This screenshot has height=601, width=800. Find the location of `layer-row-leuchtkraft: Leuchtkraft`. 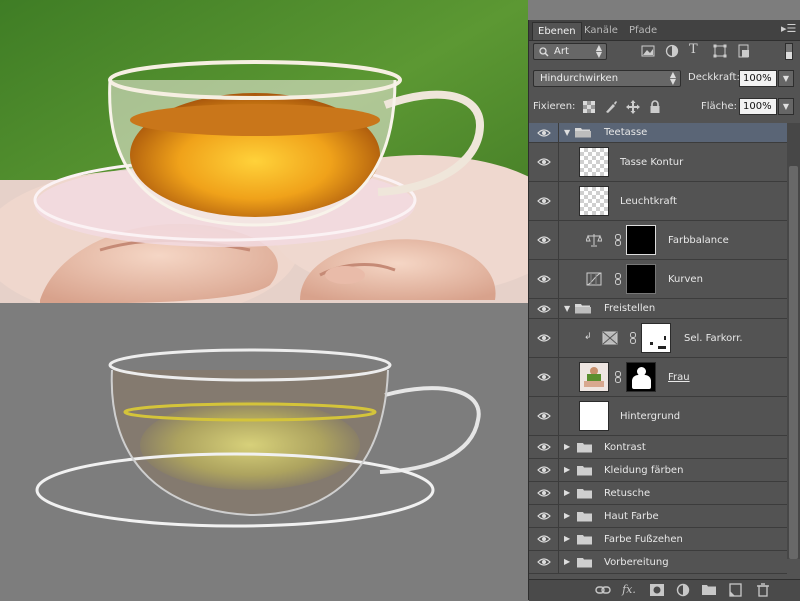

layer-row-leuchtkraft: Leuchtkraft is located at coordinates (658, 201).